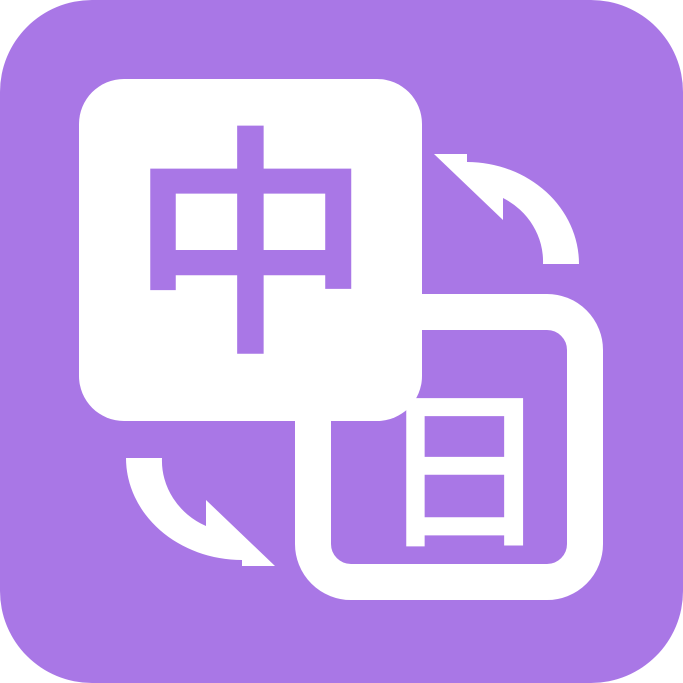 The image size is (683, 683). What do you see at coordinates (464, 474) in the screenshot?
I see `target-character-glyph: 日` at bounding box center [464, 474].